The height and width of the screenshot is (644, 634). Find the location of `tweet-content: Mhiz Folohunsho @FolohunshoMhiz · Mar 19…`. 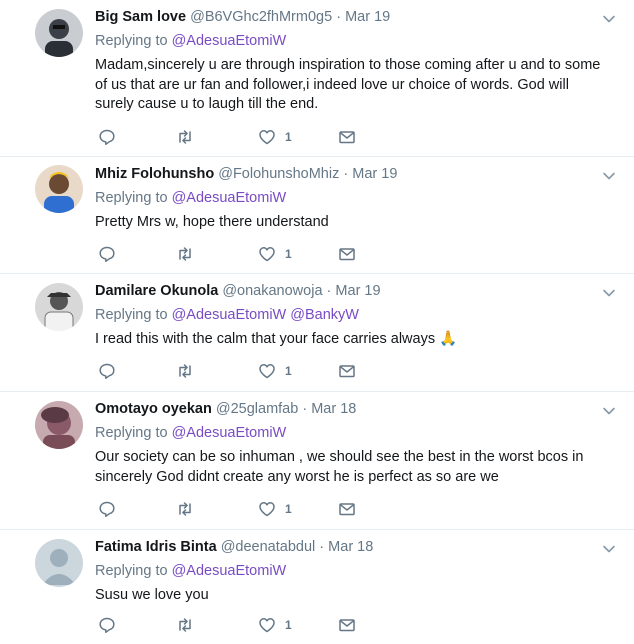

tweet-content: Mhiz Folohunsho @FolohunshoMhiz · Mar 19… is located at coordinates (354, 199).